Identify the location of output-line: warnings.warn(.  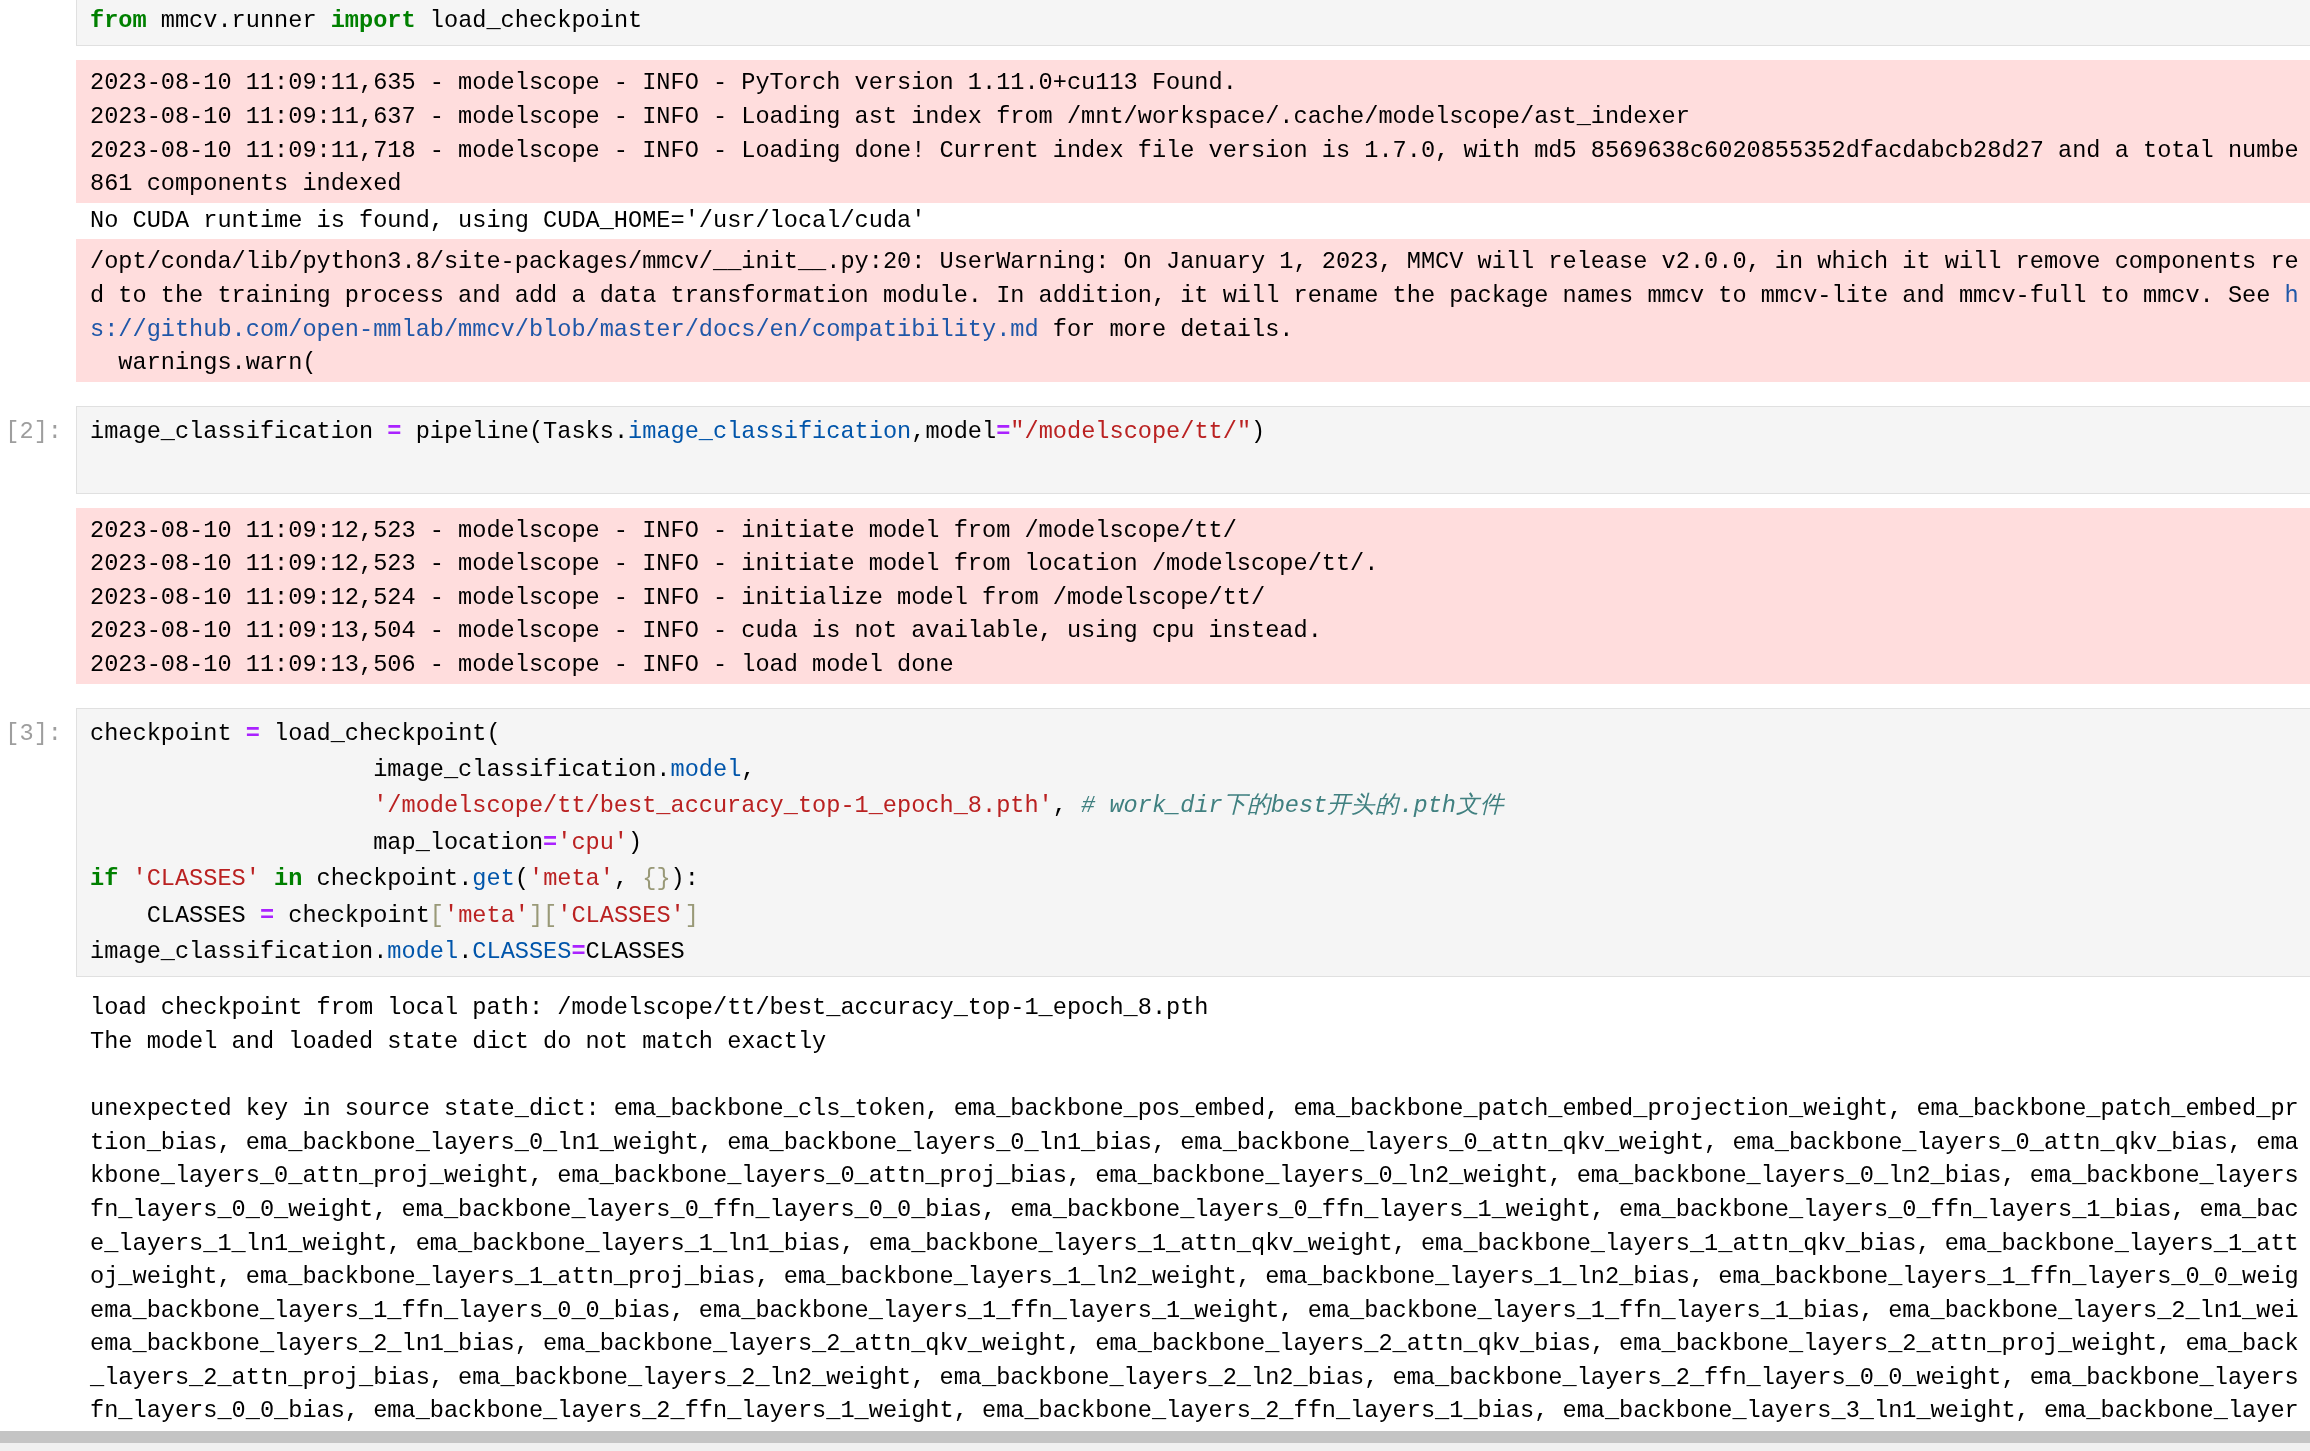
(217, 363).